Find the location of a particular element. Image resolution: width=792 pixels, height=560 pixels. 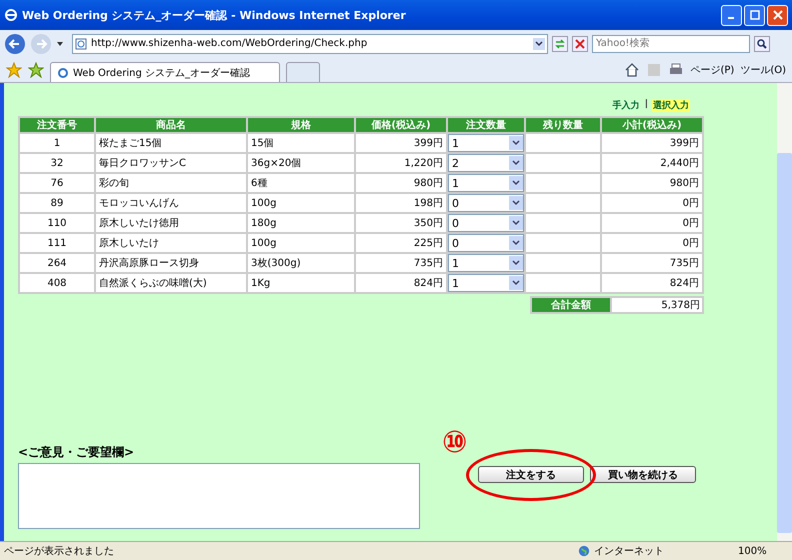

maximize-icon is located at coordinates (755, 15).